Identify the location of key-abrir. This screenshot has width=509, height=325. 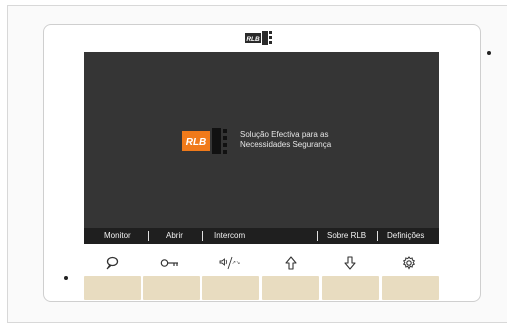
(171, 288).